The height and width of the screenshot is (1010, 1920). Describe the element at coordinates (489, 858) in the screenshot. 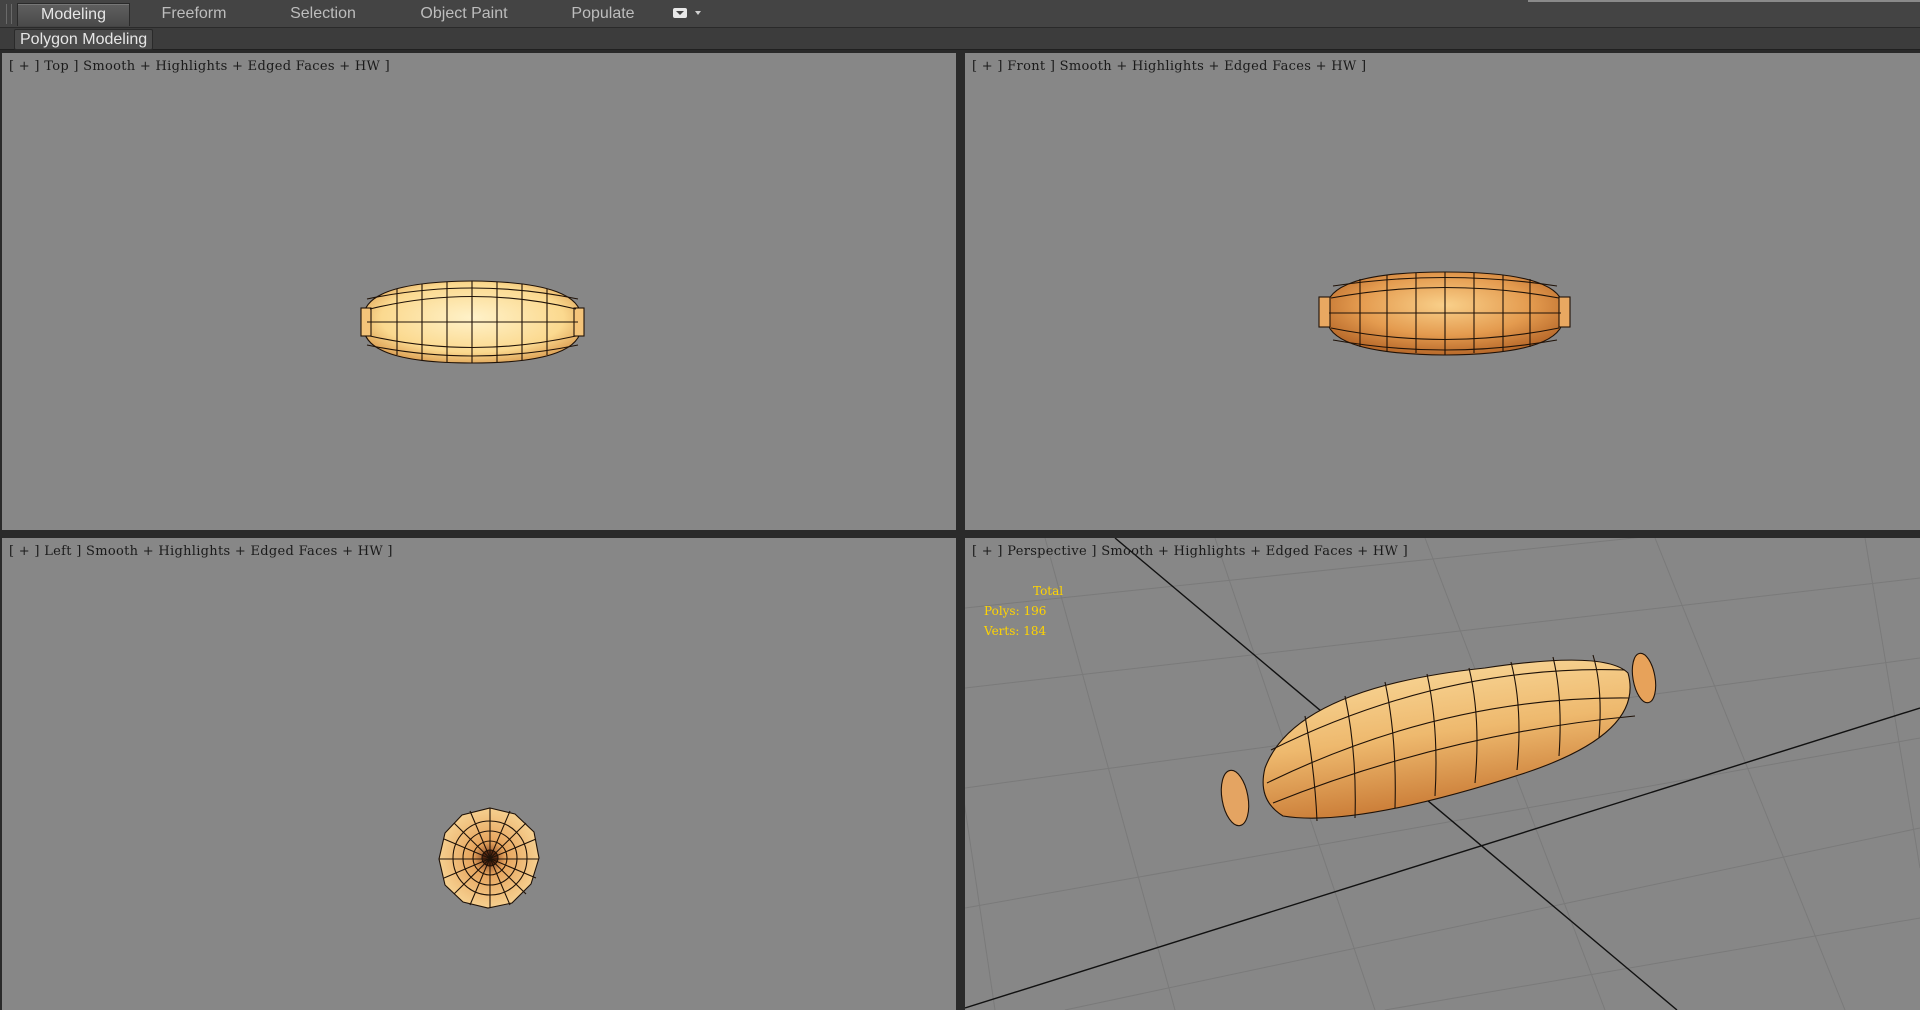

I see `left-view-model` at that location.